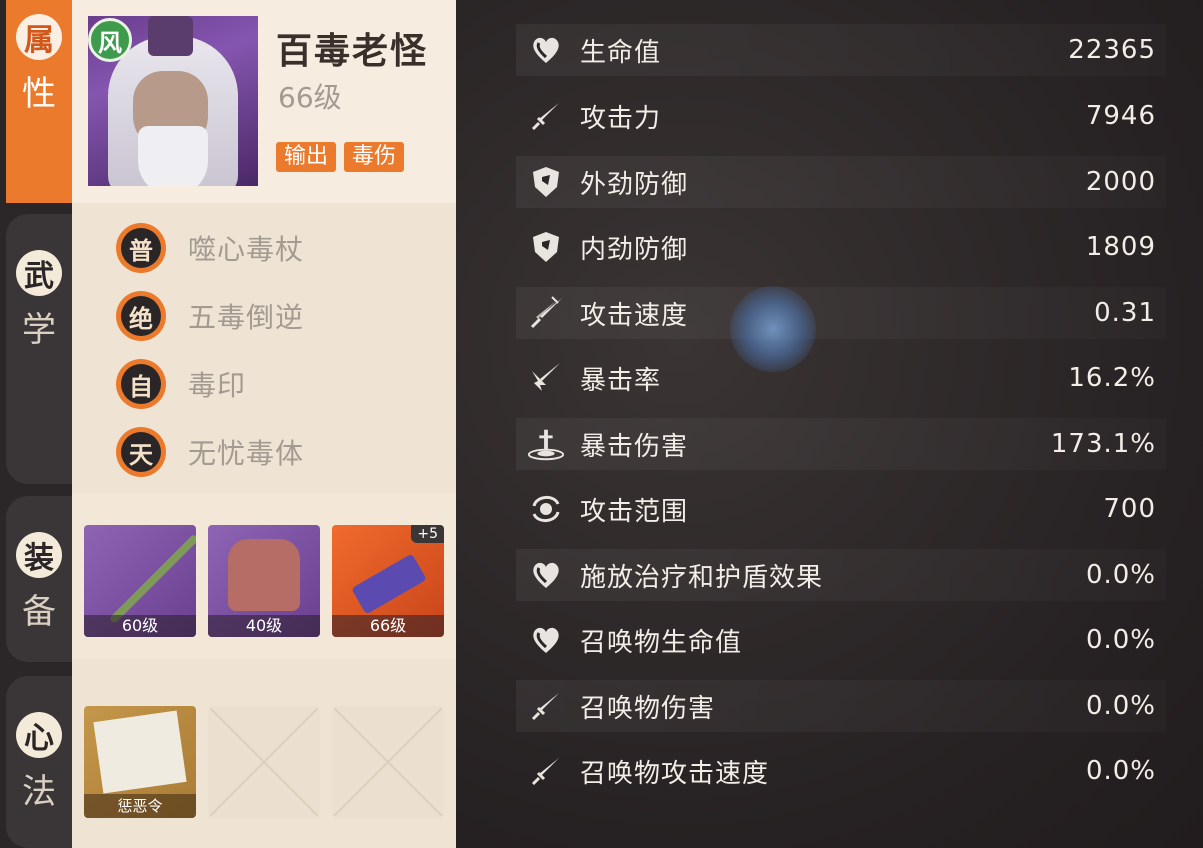 The image size is (1203, 848). Describe the element at coordinates (841, 313) in the screenshot. I see `stat-row: 攻击速度 0.31` at that location.